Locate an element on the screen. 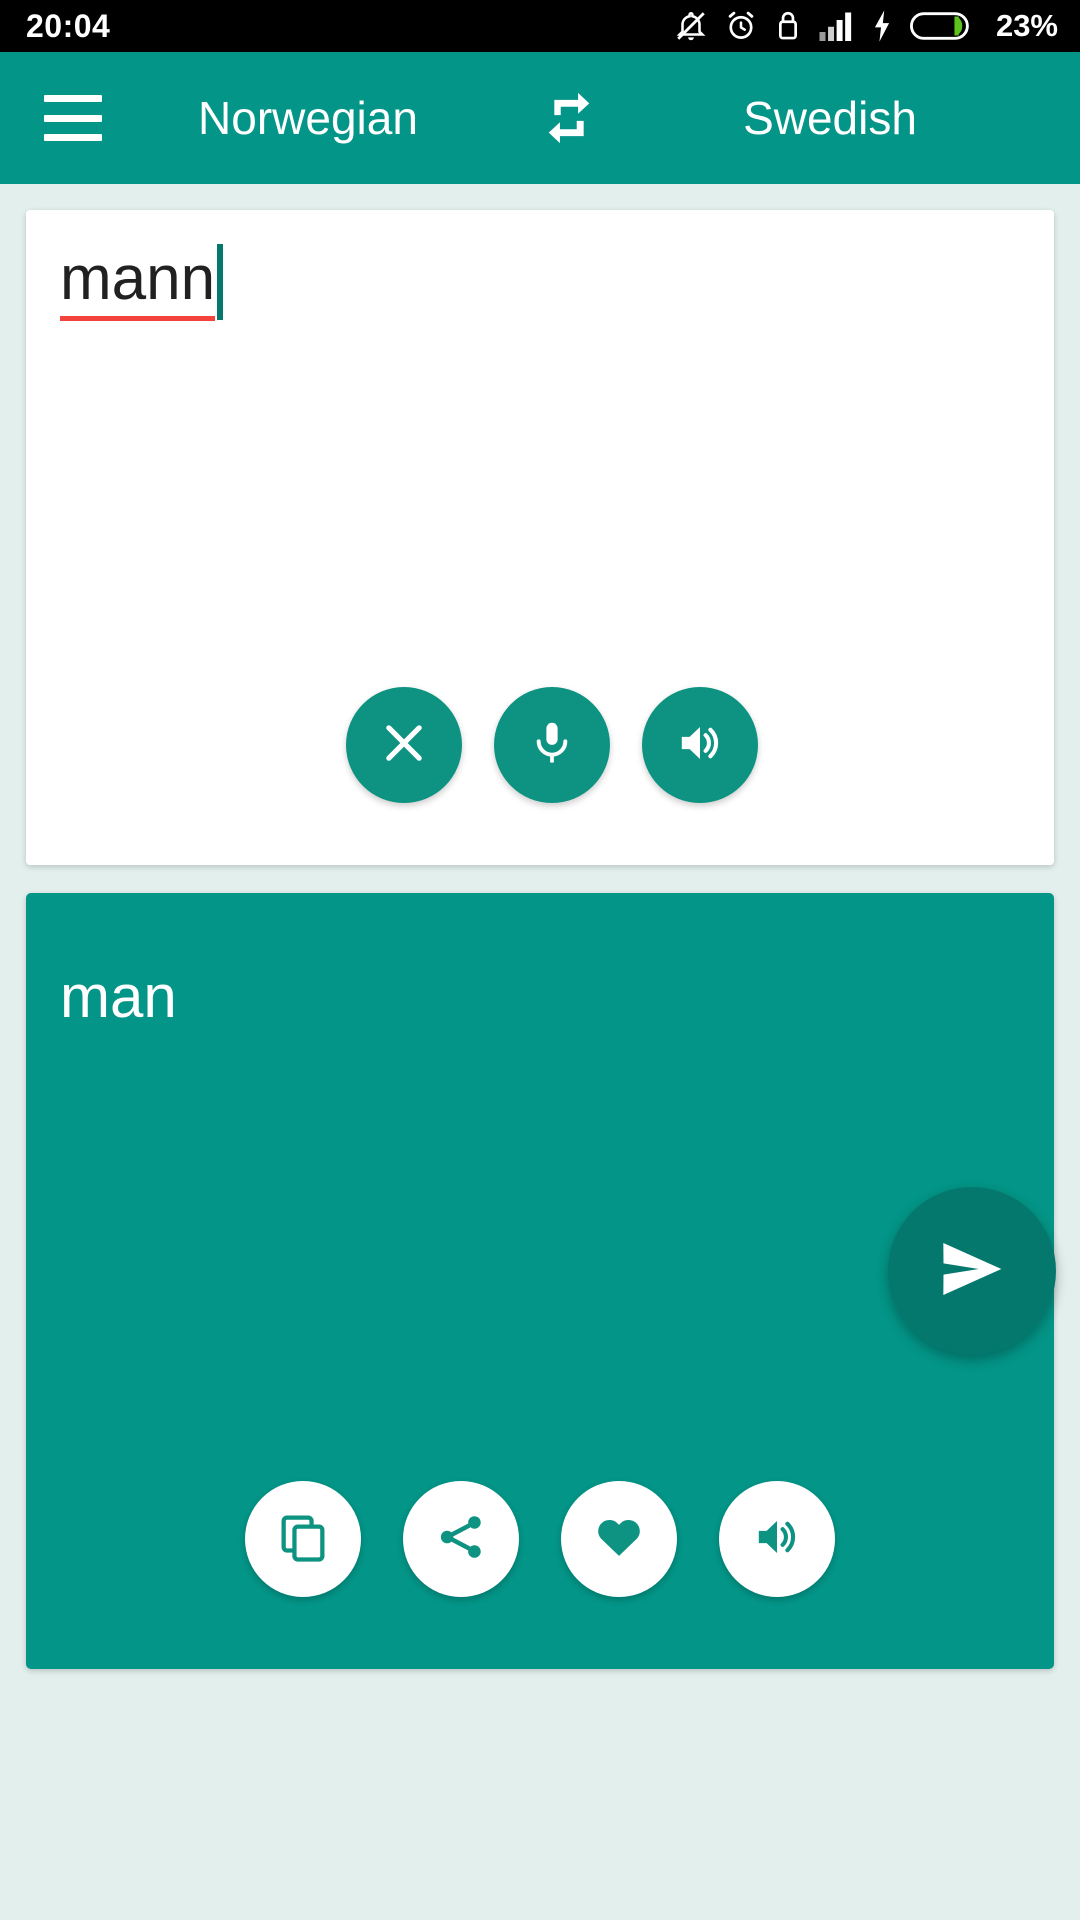 Image resolution: width=1080 pixels, height=1920 pixels. status-bar: 20:04 23% is located at coordinates (540, 26).